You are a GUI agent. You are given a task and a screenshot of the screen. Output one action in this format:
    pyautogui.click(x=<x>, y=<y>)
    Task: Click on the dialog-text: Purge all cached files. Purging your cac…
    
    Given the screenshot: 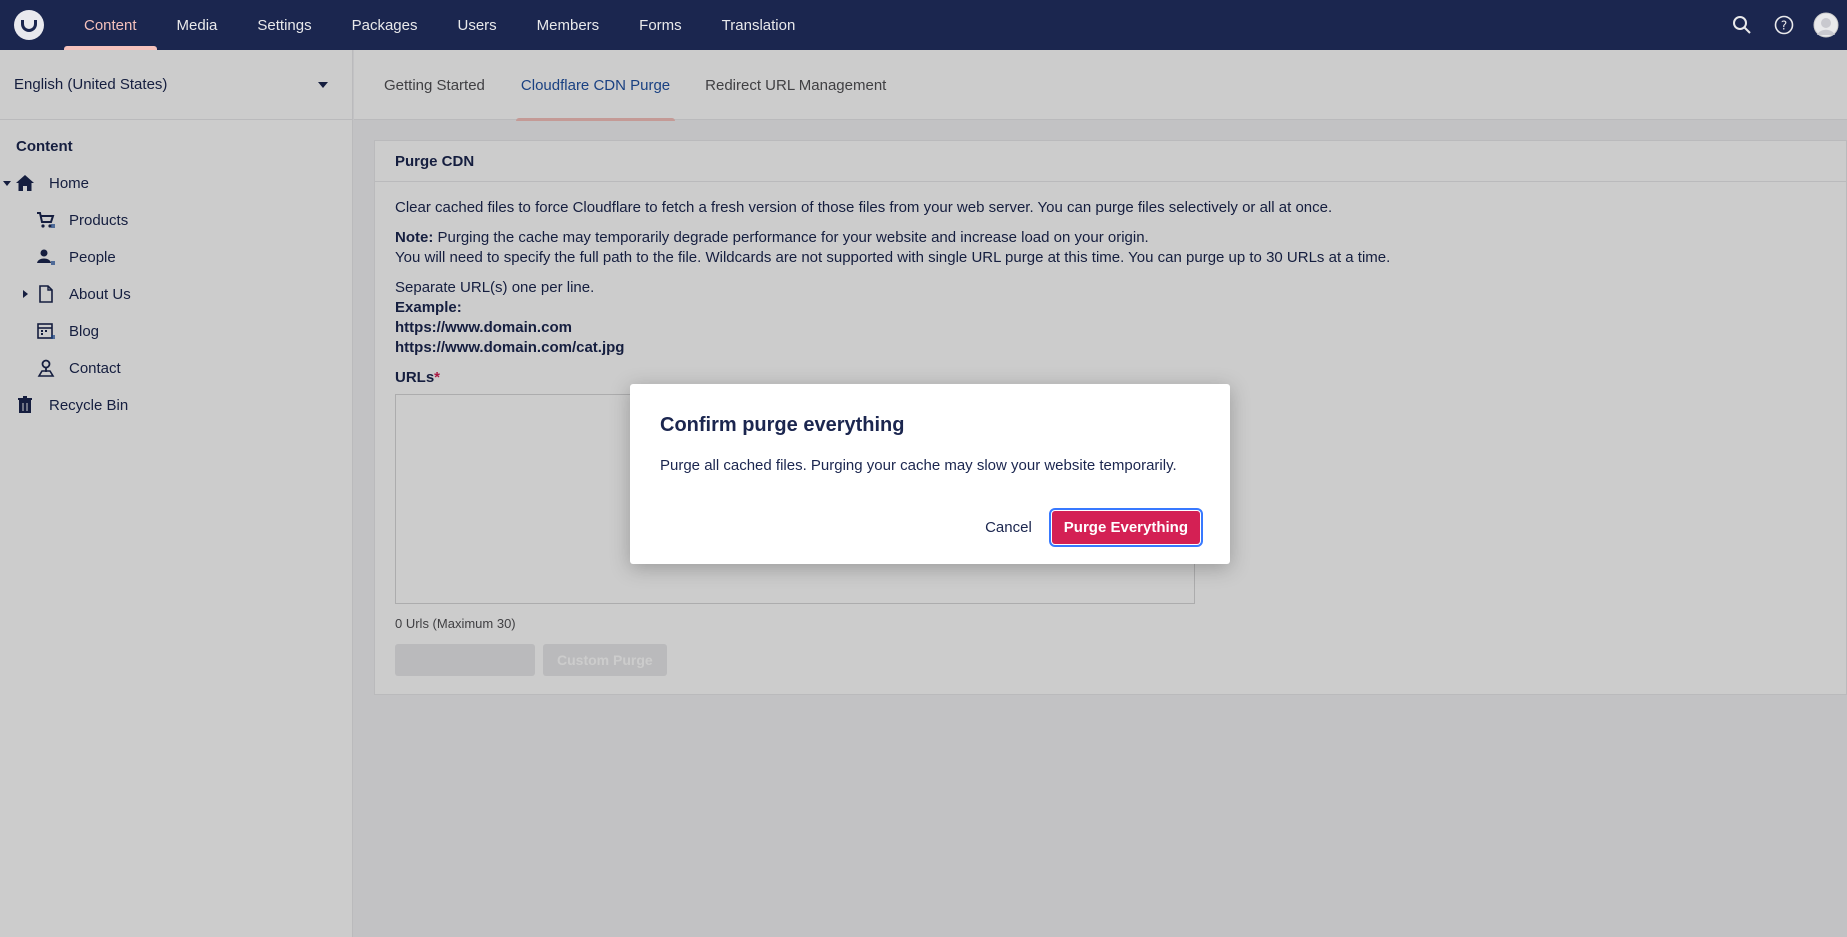 What is the action you would take?
    pyautogui.click(x=918, y=465)
    